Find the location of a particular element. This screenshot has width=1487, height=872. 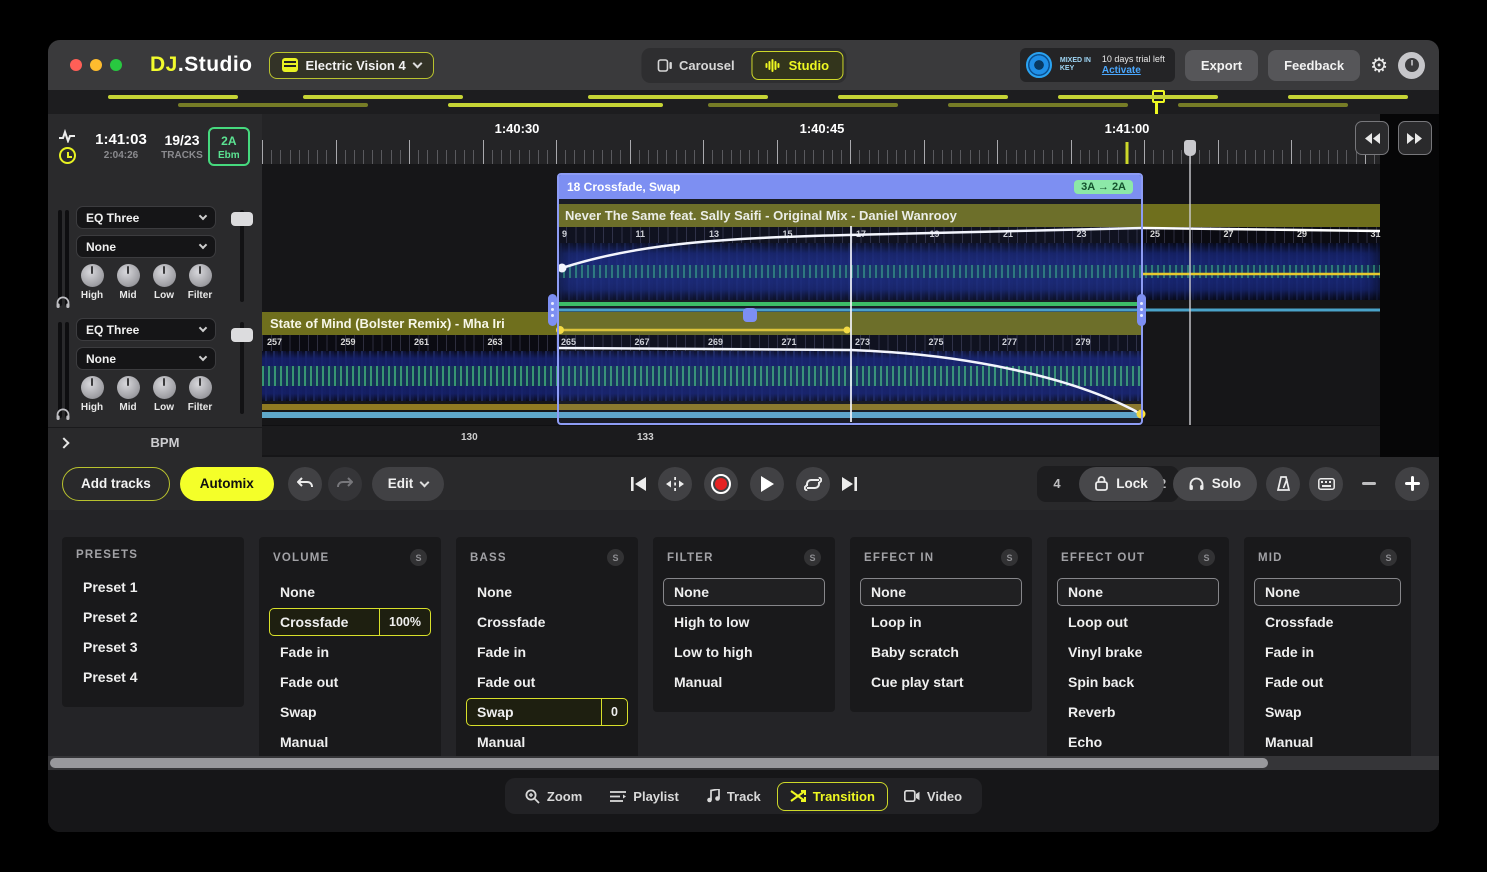

transition-header: 18 Crossfade, Swap 3A → 2A is located at coordinates (850, 187).